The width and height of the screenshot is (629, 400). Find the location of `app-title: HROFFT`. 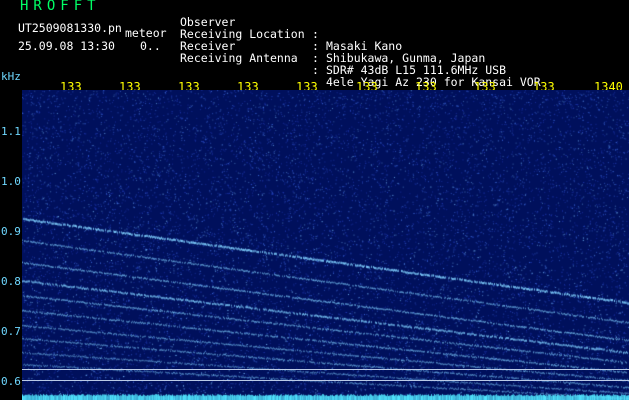

app-title: HROFFT is located at coordinates (60, 7).